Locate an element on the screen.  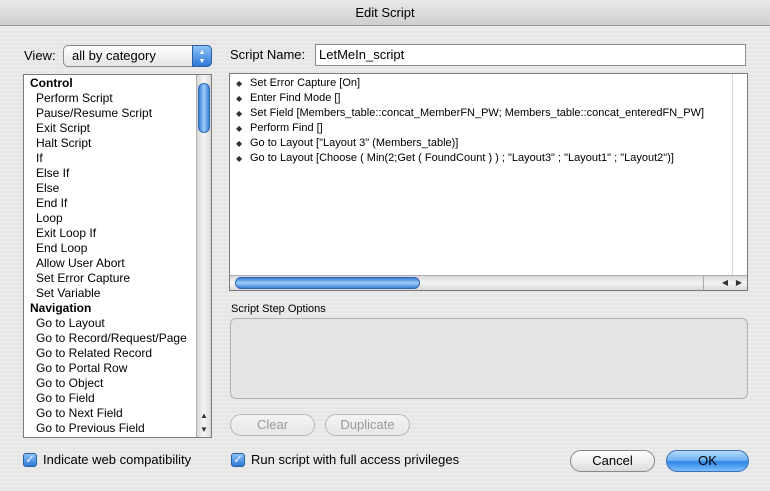
ok-button: OK is located at coordinates (707, 461).